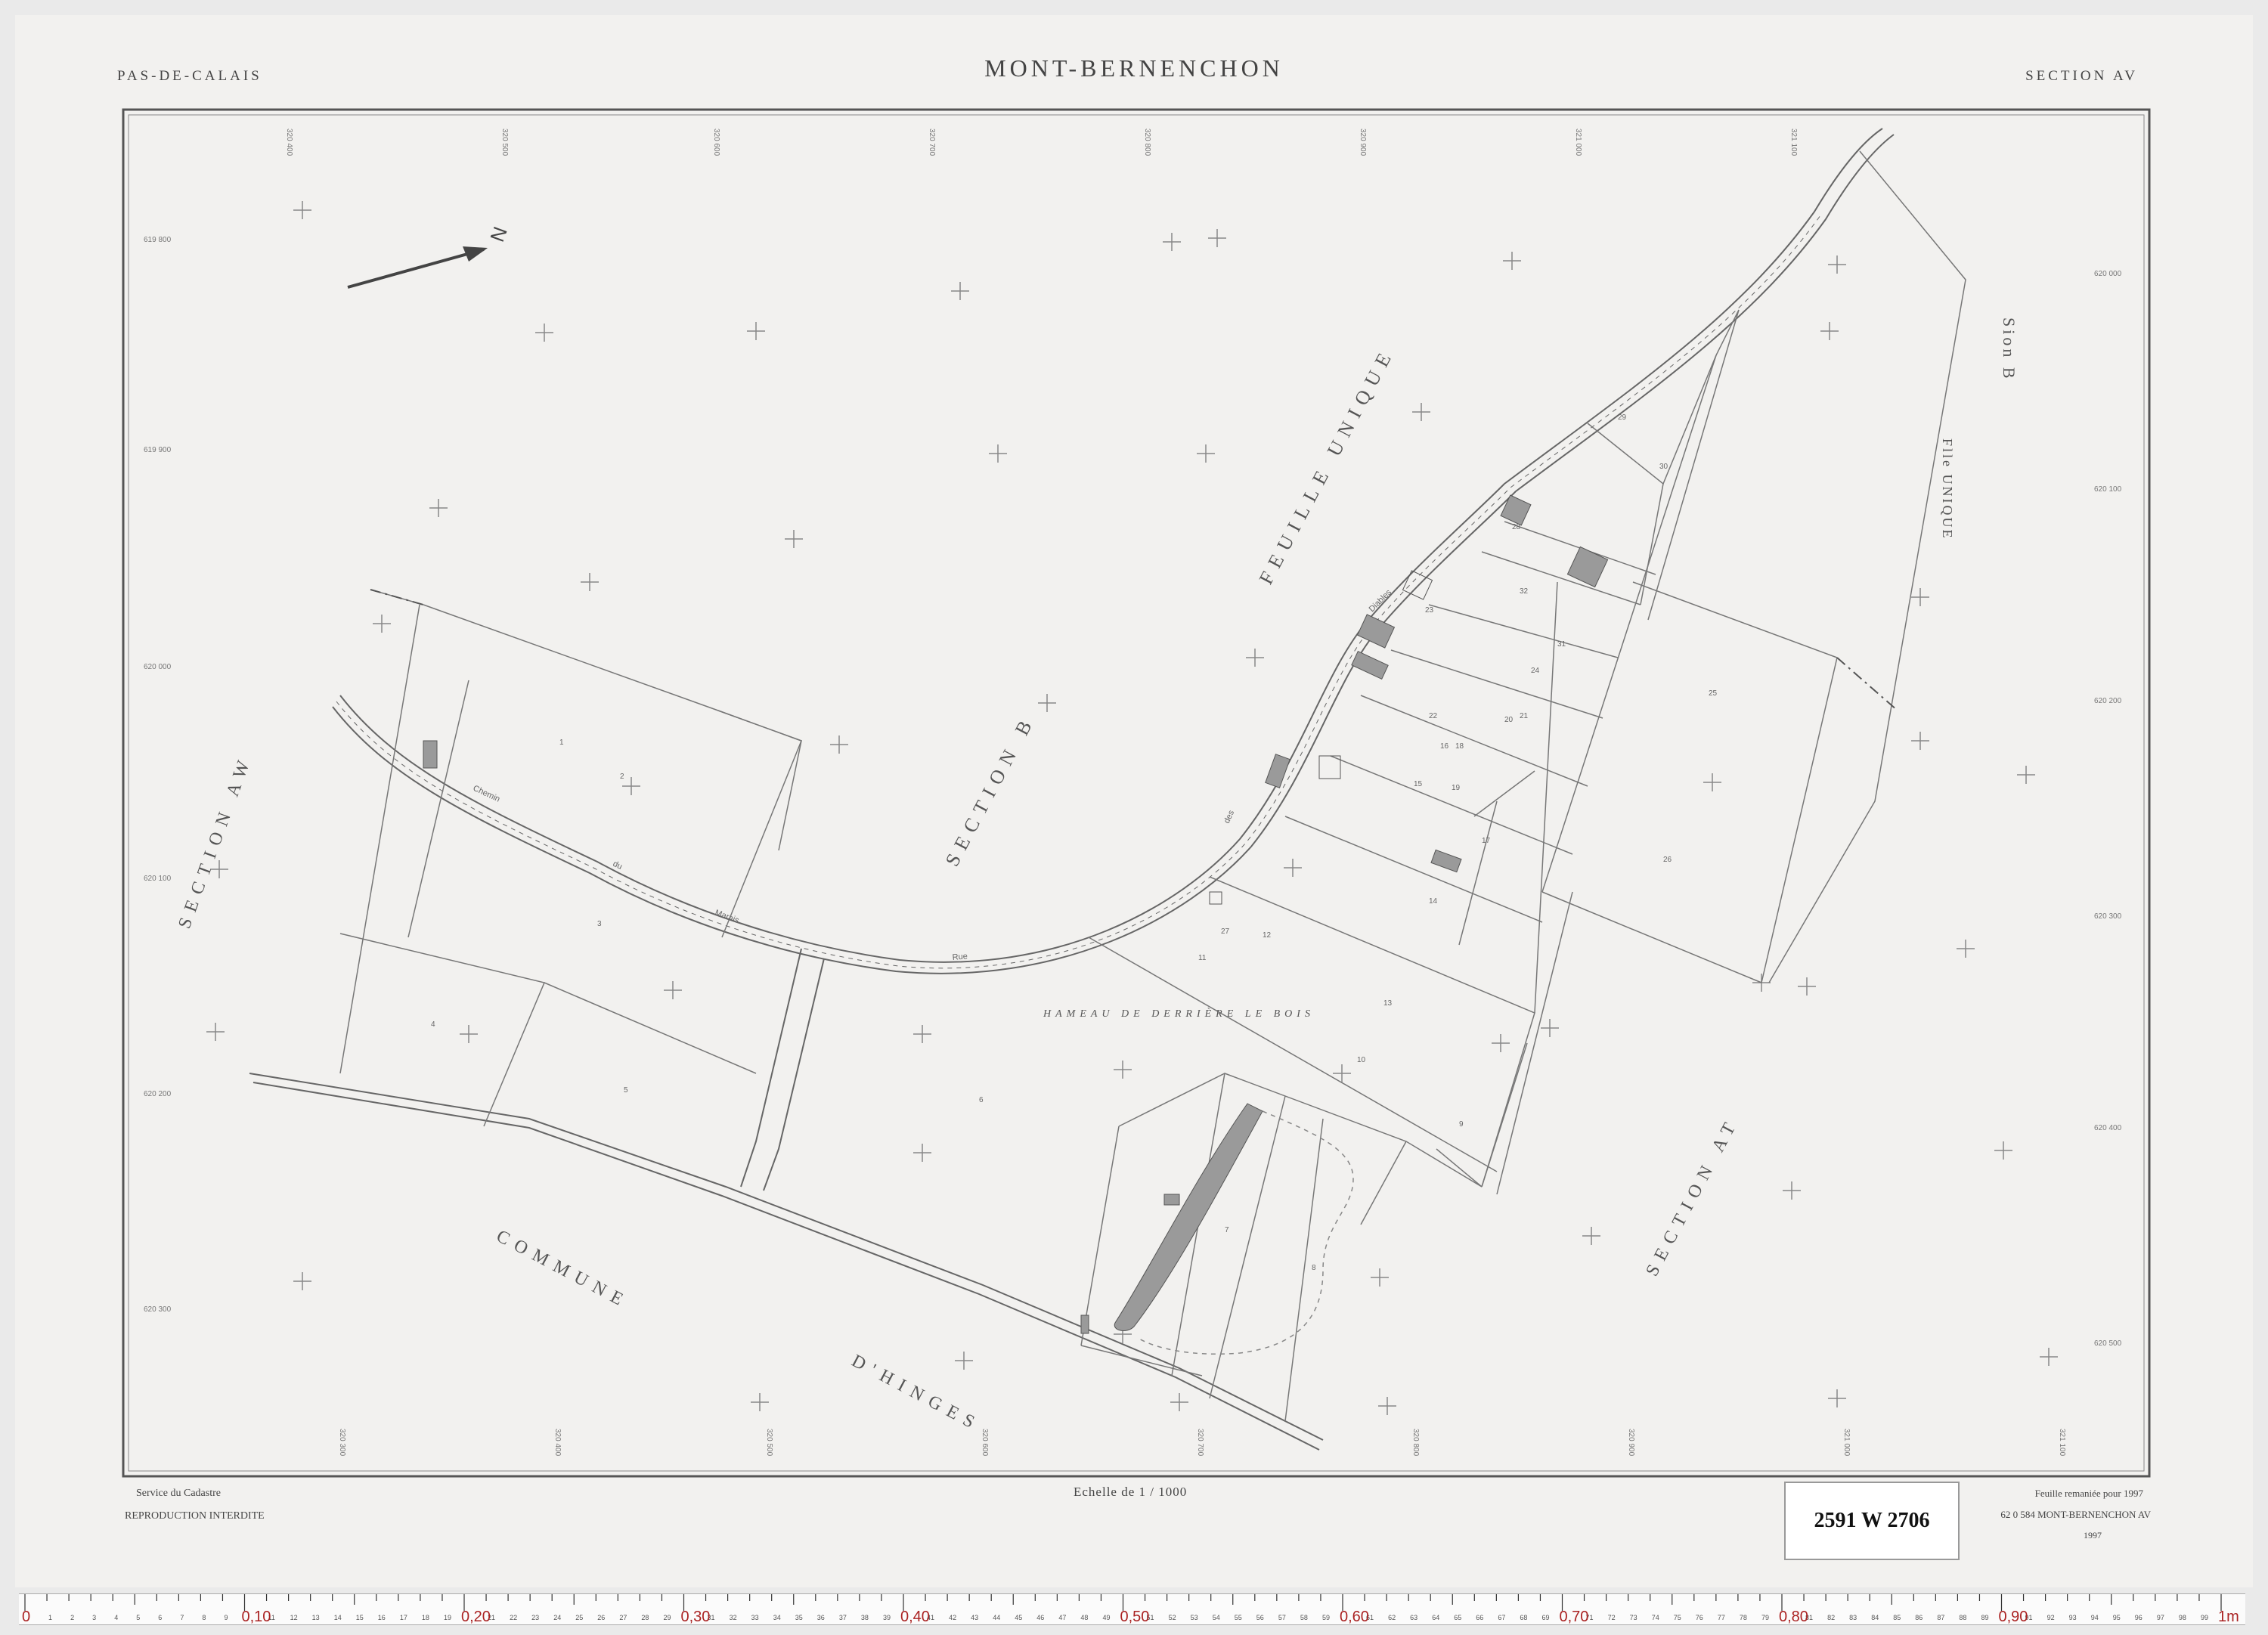 Image resolution: width=2268 pixels, height=1635 pixels. I want to click on coord-label-left: 620 200, so click(158, 1094).